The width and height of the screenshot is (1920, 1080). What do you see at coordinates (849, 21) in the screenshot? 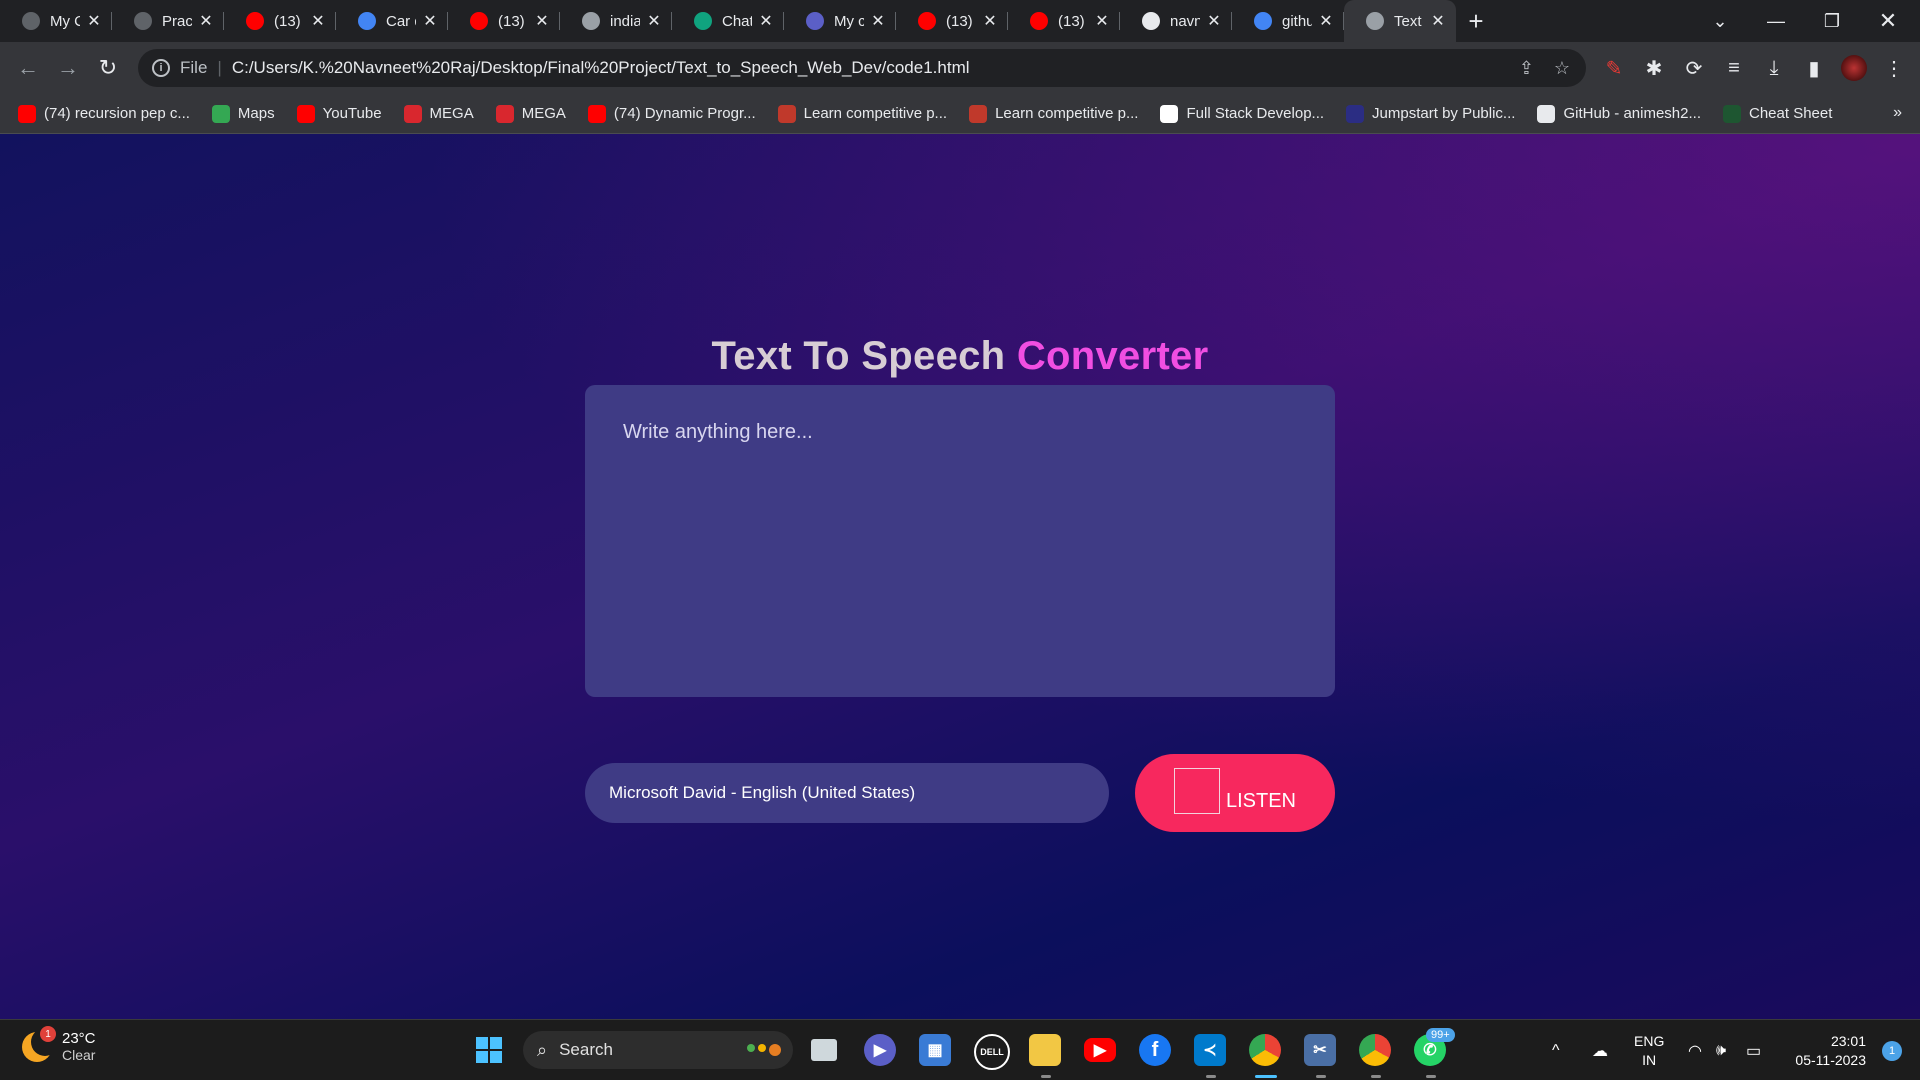
I see `tab-title: My ca` at bounding box center [849, 21].